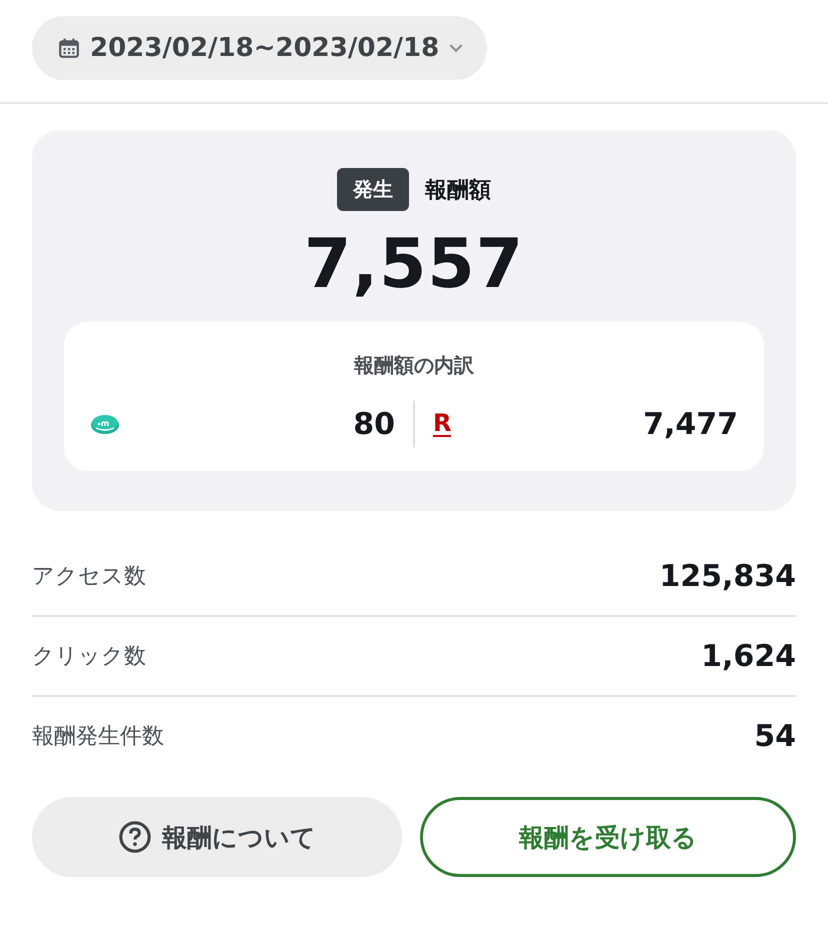 The height and width of the screenshot is (948, 828). Describe the element at coordinates (748, 656) in the screenshot. I see `stat-value: 1,624` at that location.